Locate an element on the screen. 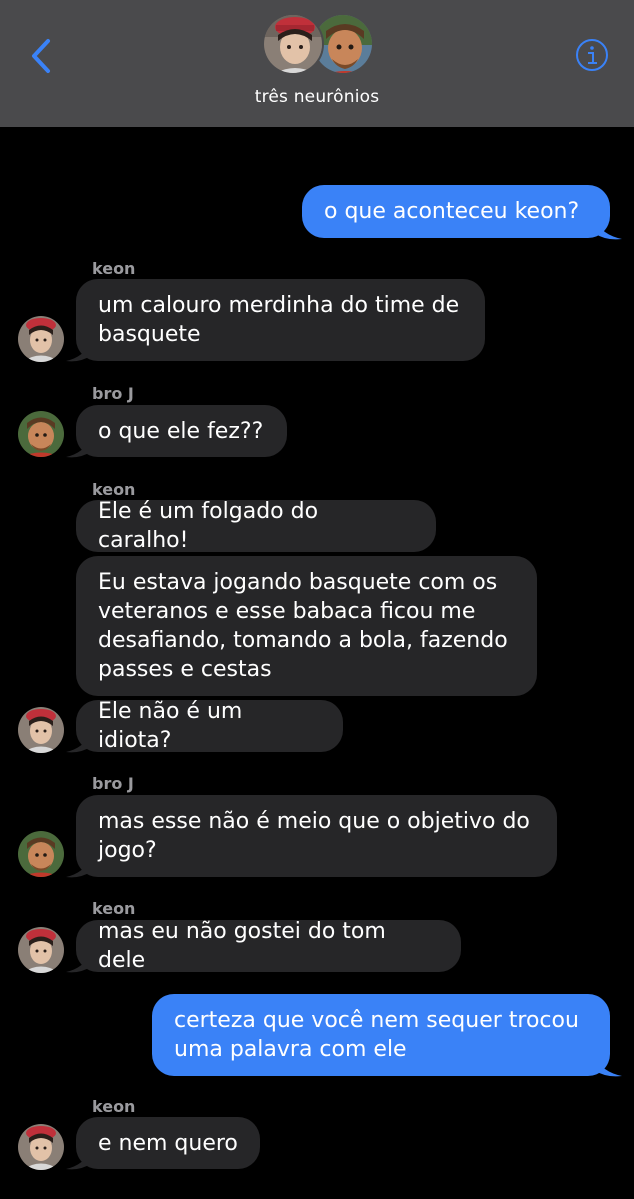 This screenshot has height=1199, width=634. incoming-message: um calouro merdinha do time de basquete is located at coordinates (280, 320).